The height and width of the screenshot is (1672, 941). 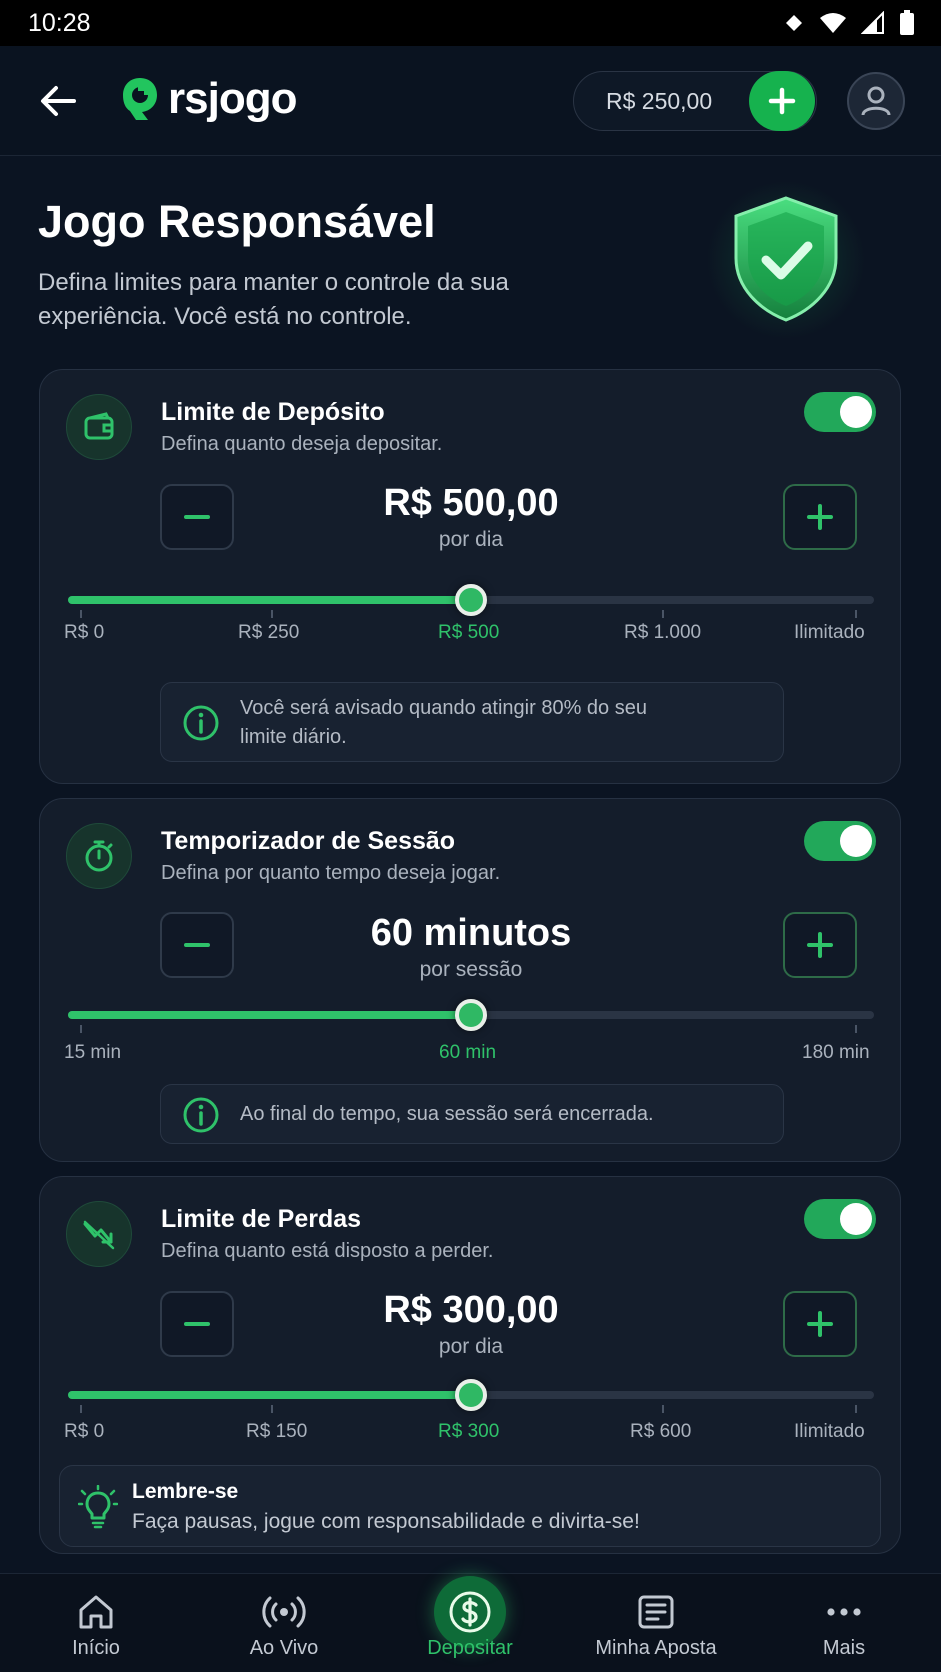 What do you see at coordinates (232, 98) in the screenshot?
I see `logo-text: rsjogo` at bounding box center [232, 98].